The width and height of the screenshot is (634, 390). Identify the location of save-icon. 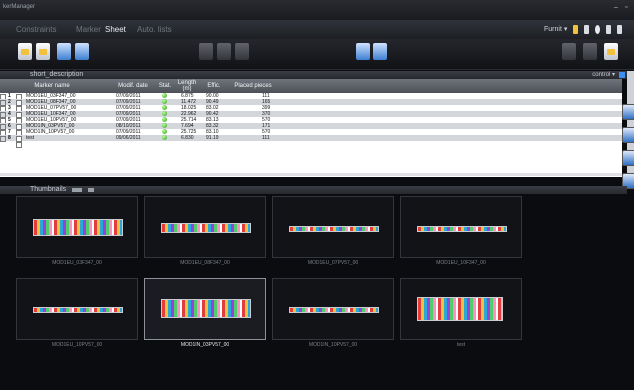
(64, 51).